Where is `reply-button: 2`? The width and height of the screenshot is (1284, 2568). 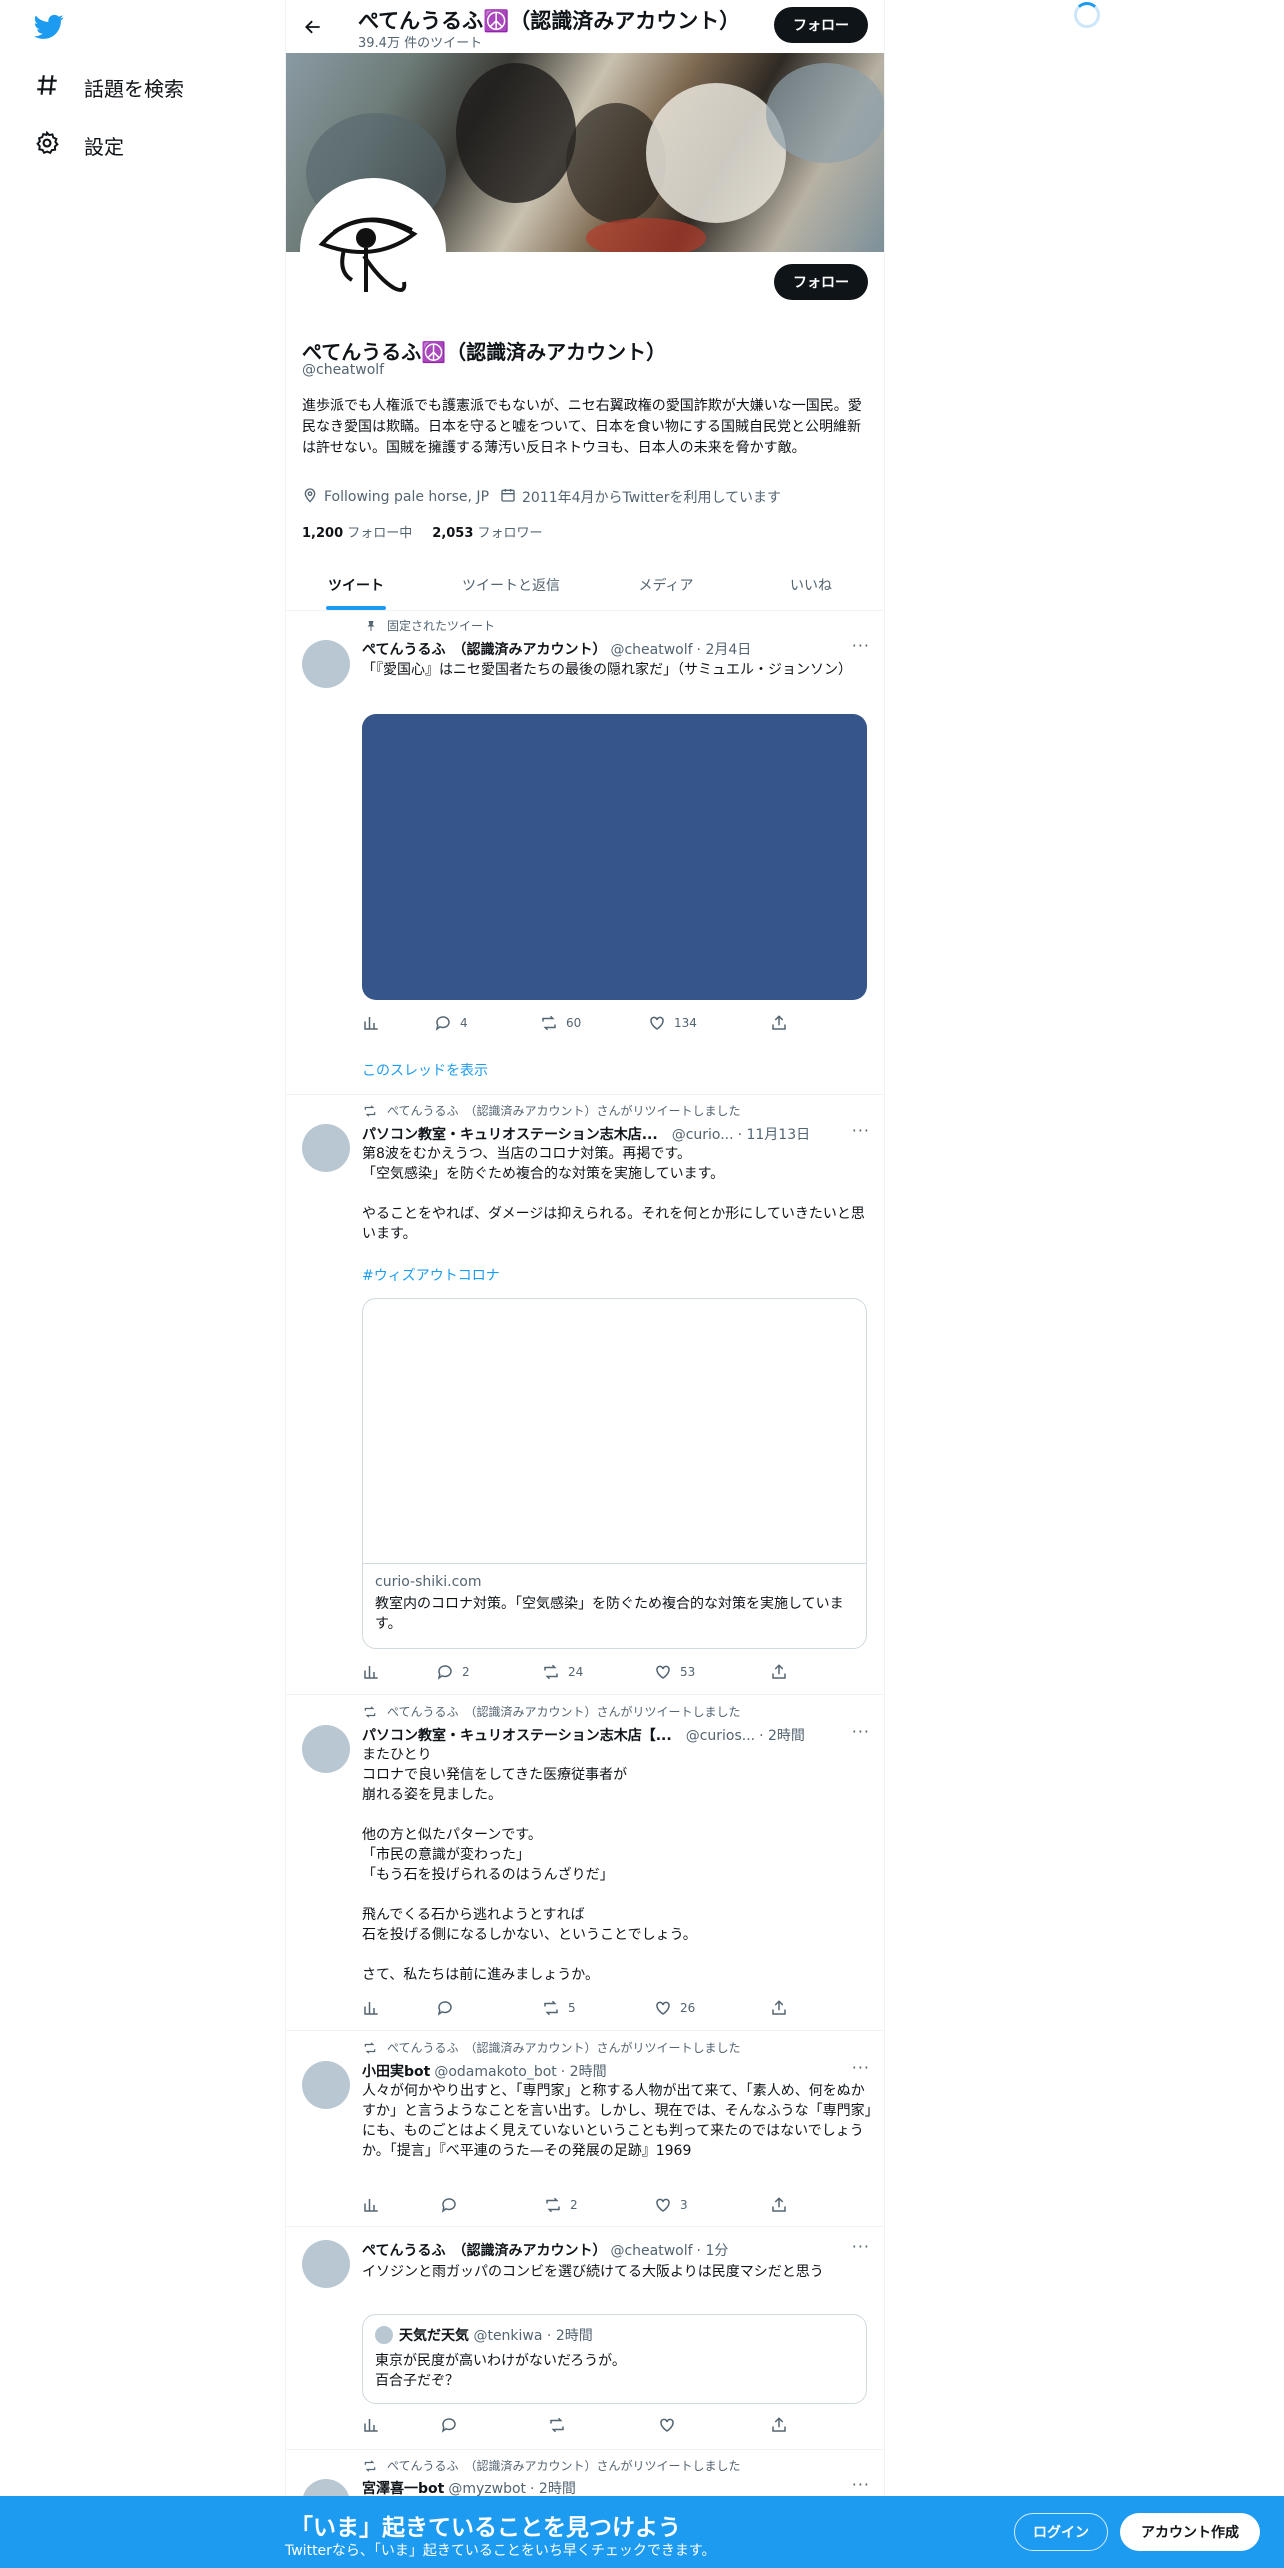 reply-button: 2 is located at coordinates (453, 1672).